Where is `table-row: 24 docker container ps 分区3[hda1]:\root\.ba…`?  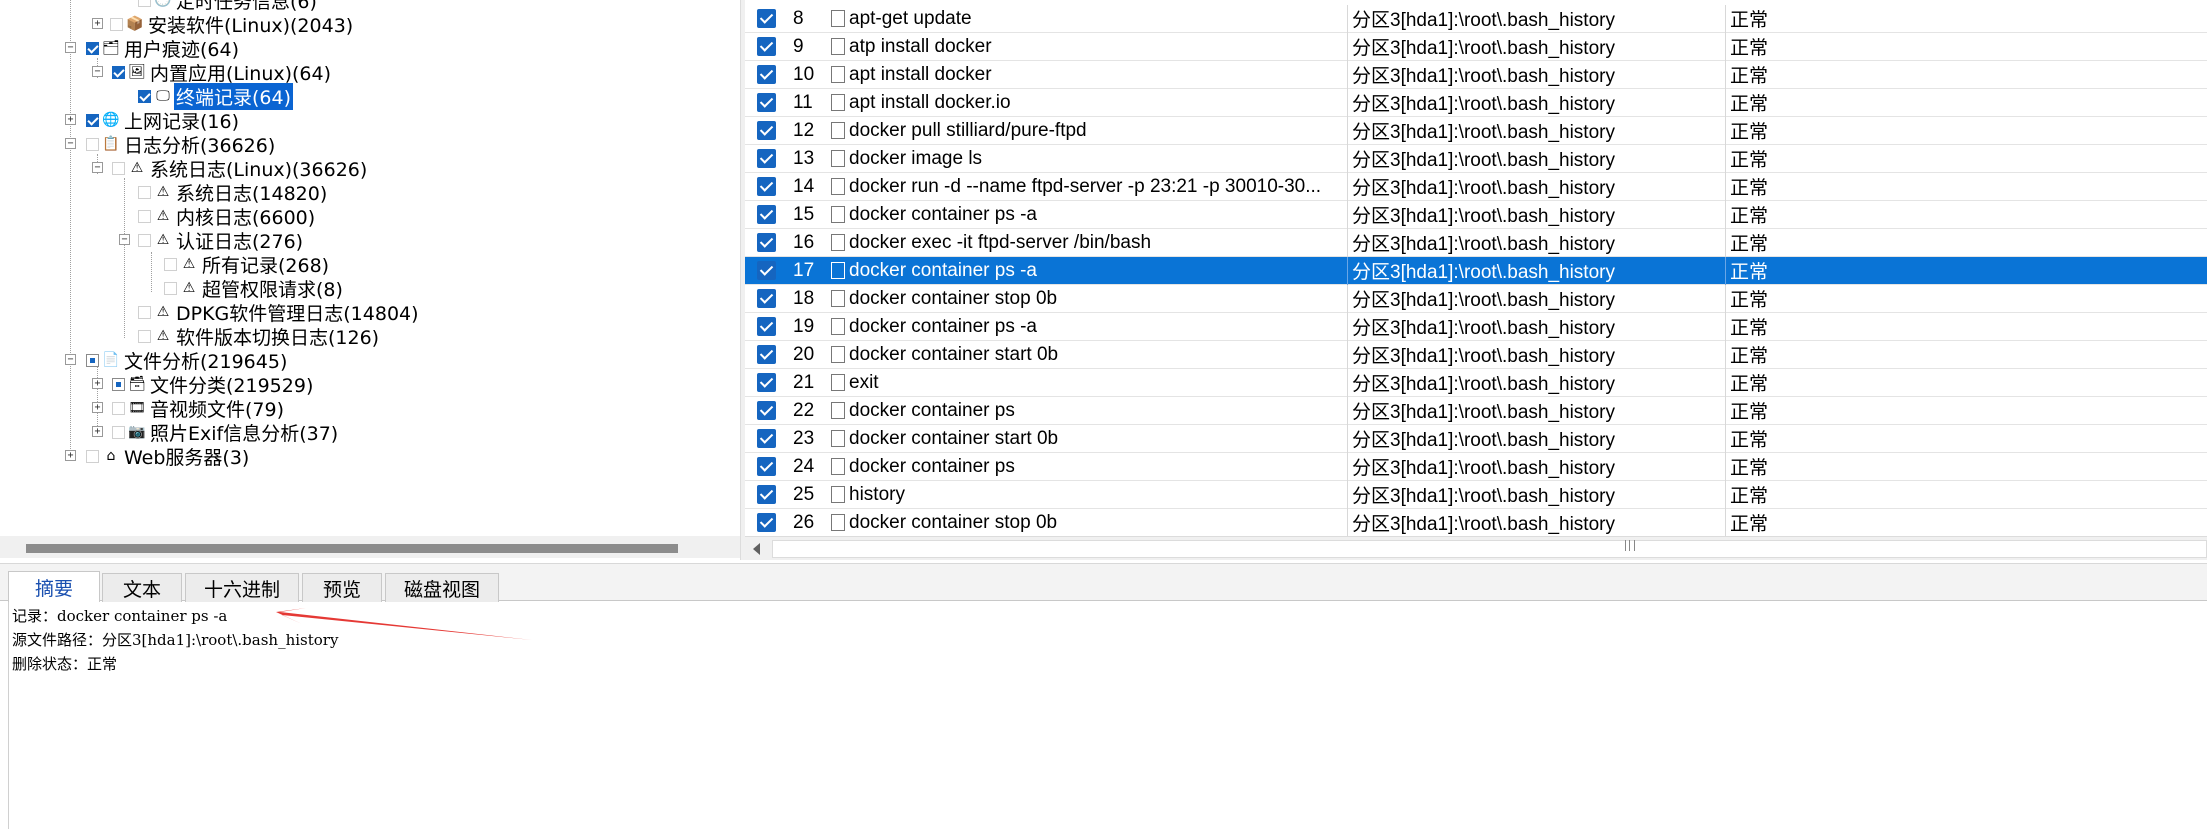 table-row: 24 docker container ps 分区3[hda1]:\root\.ba… is located at coordinates (1476, 467).